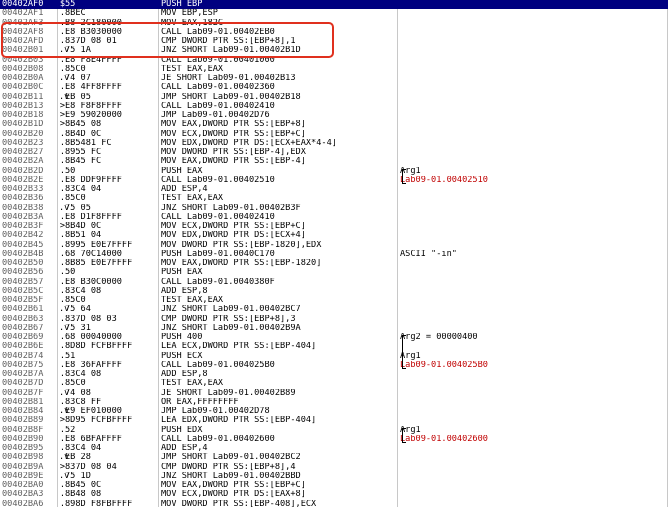 The image size is (668, 507). Describe the element at coordinates (334, 171) in the screenshot. I see `instruction-row: 00402B2D. 50 PUSH EAX Arg1` at that location.